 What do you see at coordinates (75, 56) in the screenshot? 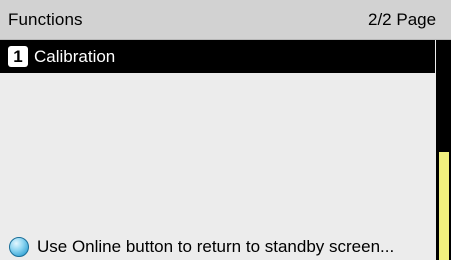
I see `menu-item-label: Calibration` at bounding box center [75, 56].